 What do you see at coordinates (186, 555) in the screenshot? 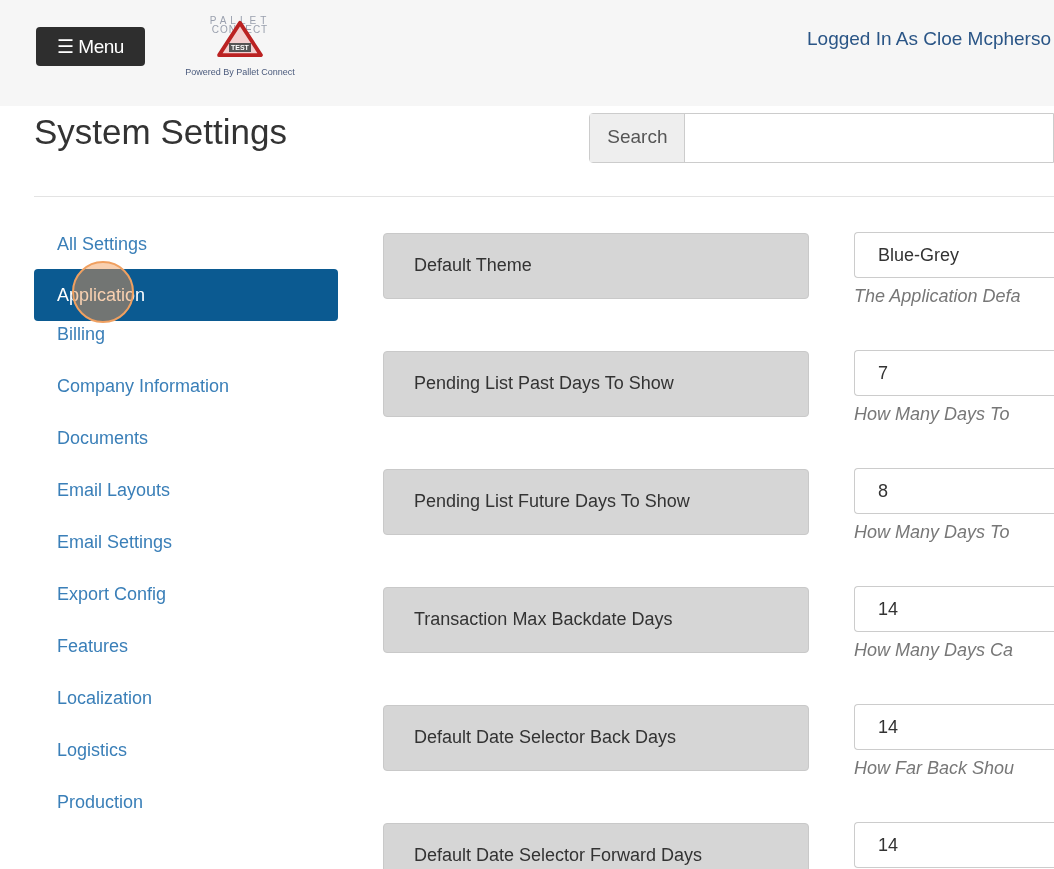
I see `sidebar-item: Email Settings` at bounding box center [186, 555].